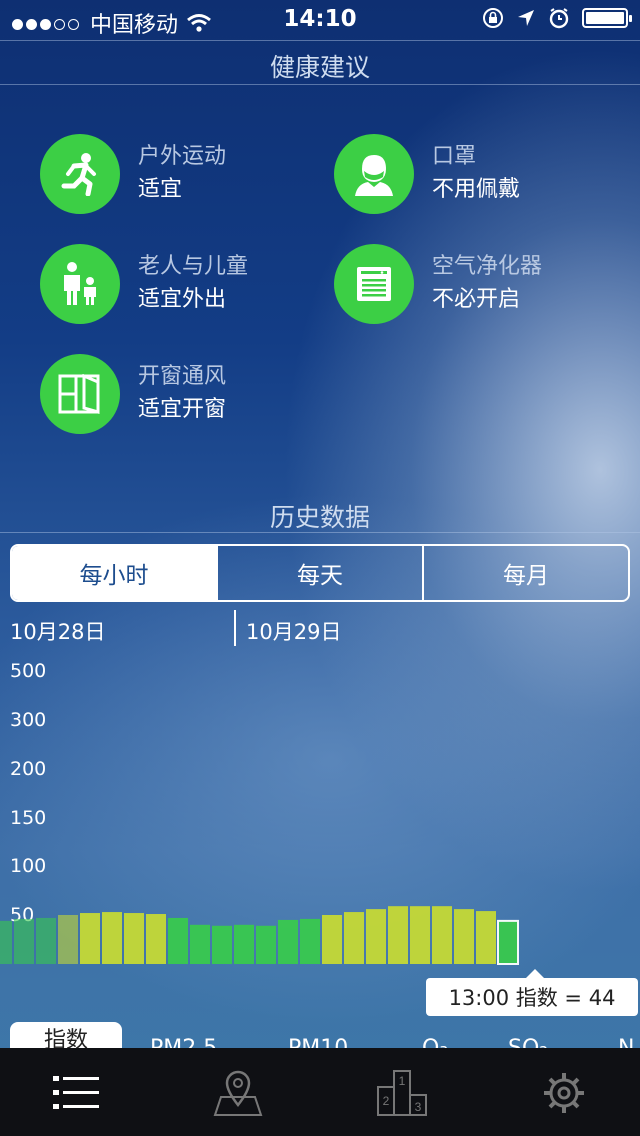 The image size is (640, 1136). Describe the element at coordinates (114, 573) in the screenshot. I see `tab-hourly: 每小时` at that location.